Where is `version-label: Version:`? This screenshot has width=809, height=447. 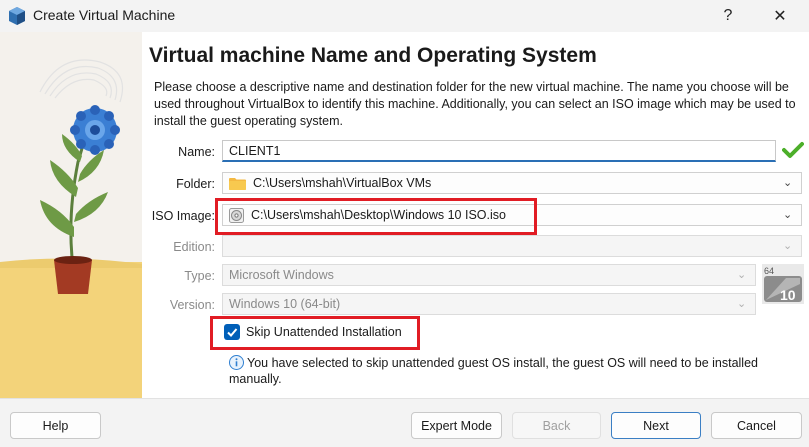
version-label: Version: is located at coordinates (192, 305).